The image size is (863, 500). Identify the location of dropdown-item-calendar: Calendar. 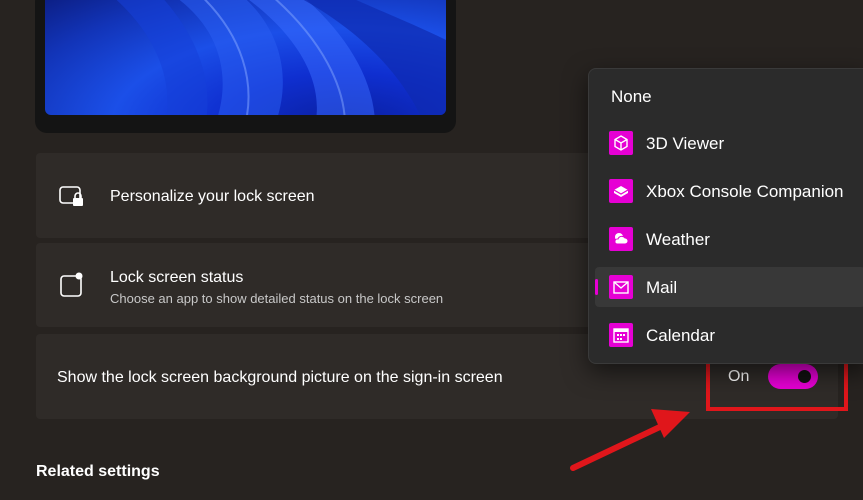
(729, 335).